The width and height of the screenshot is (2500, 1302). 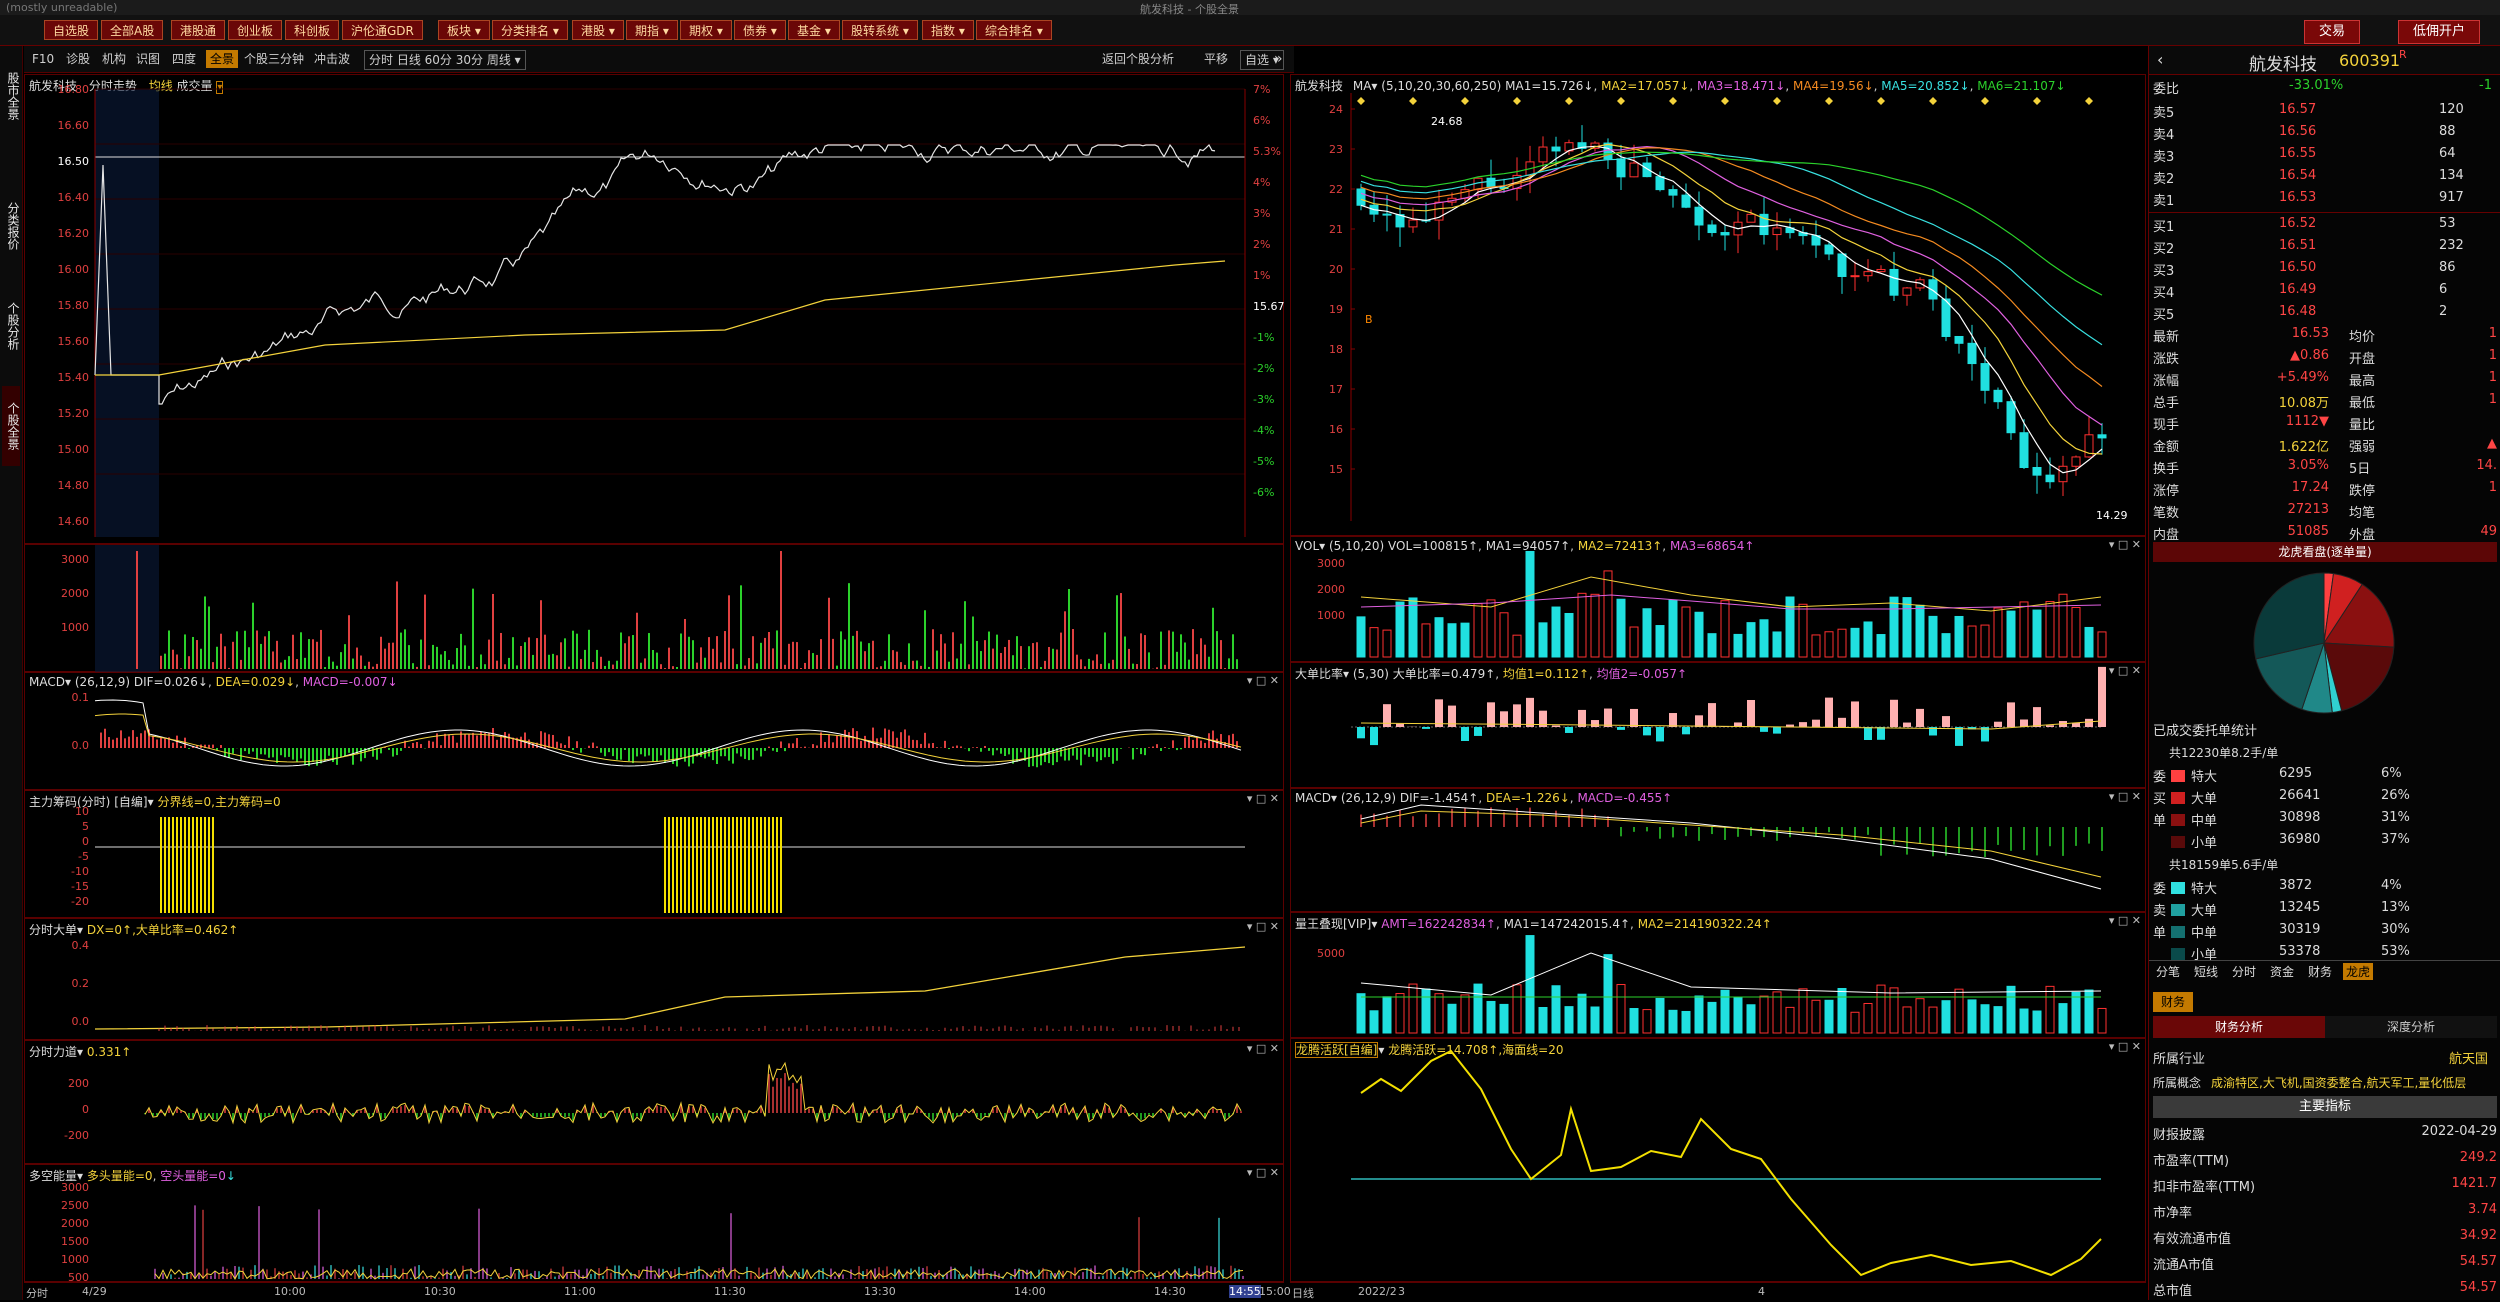 I want to click on sell-level: 卖216.54134, so click(x=2324, y=179).